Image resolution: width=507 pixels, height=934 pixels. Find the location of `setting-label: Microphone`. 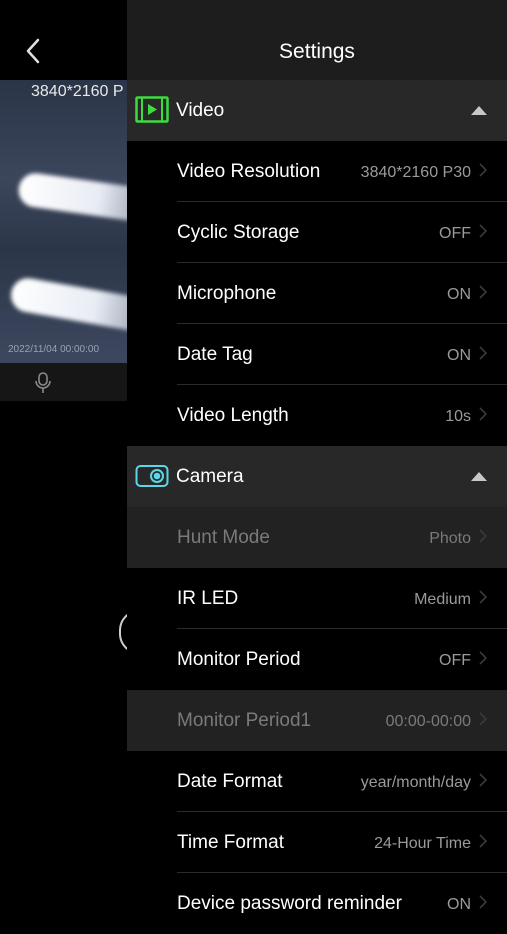

setting-label: Microphone is located at coordinates (227, 293).